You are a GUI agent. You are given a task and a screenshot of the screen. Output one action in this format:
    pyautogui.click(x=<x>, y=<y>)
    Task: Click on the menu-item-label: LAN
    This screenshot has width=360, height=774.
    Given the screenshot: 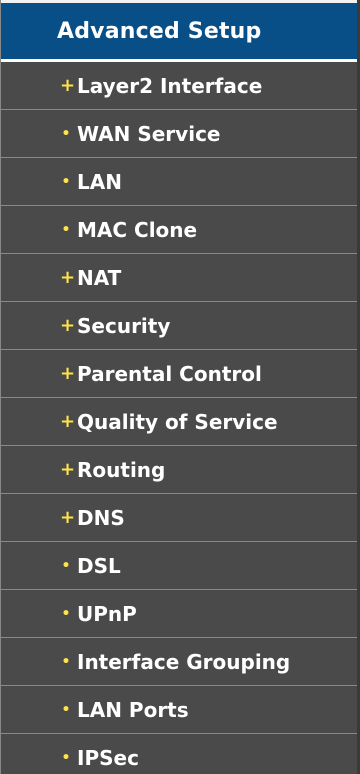 What is the action you would take?
    pyautogui.click(x=99, y=181)
    